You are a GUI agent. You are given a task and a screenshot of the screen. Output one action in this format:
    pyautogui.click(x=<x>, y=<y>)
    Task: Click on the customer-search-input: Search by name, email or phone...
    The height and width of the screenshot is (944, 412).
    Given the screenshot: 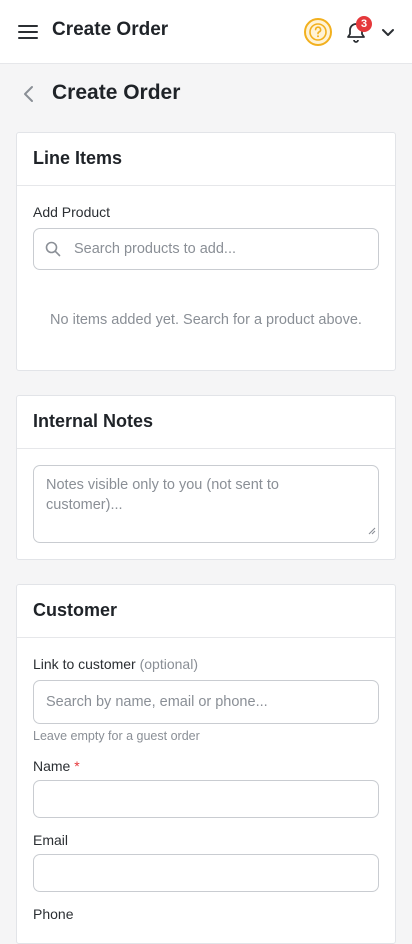 What is the action you would take?
    pyautogui.click(x=206, y=702)
    